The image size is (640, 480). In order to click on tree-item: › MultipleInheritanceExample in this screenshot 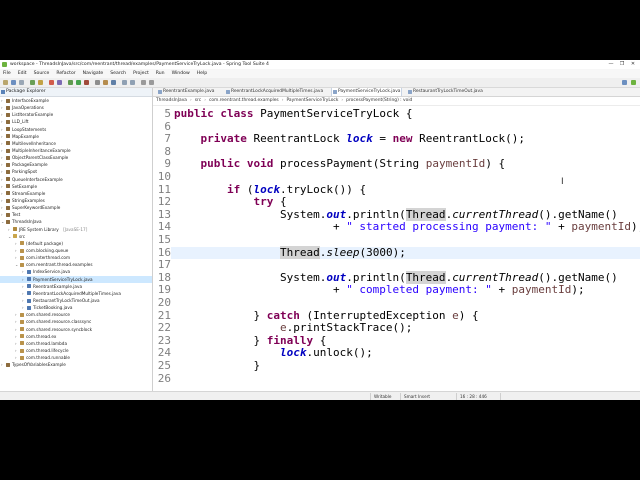, I will do `click(76, 150)`.